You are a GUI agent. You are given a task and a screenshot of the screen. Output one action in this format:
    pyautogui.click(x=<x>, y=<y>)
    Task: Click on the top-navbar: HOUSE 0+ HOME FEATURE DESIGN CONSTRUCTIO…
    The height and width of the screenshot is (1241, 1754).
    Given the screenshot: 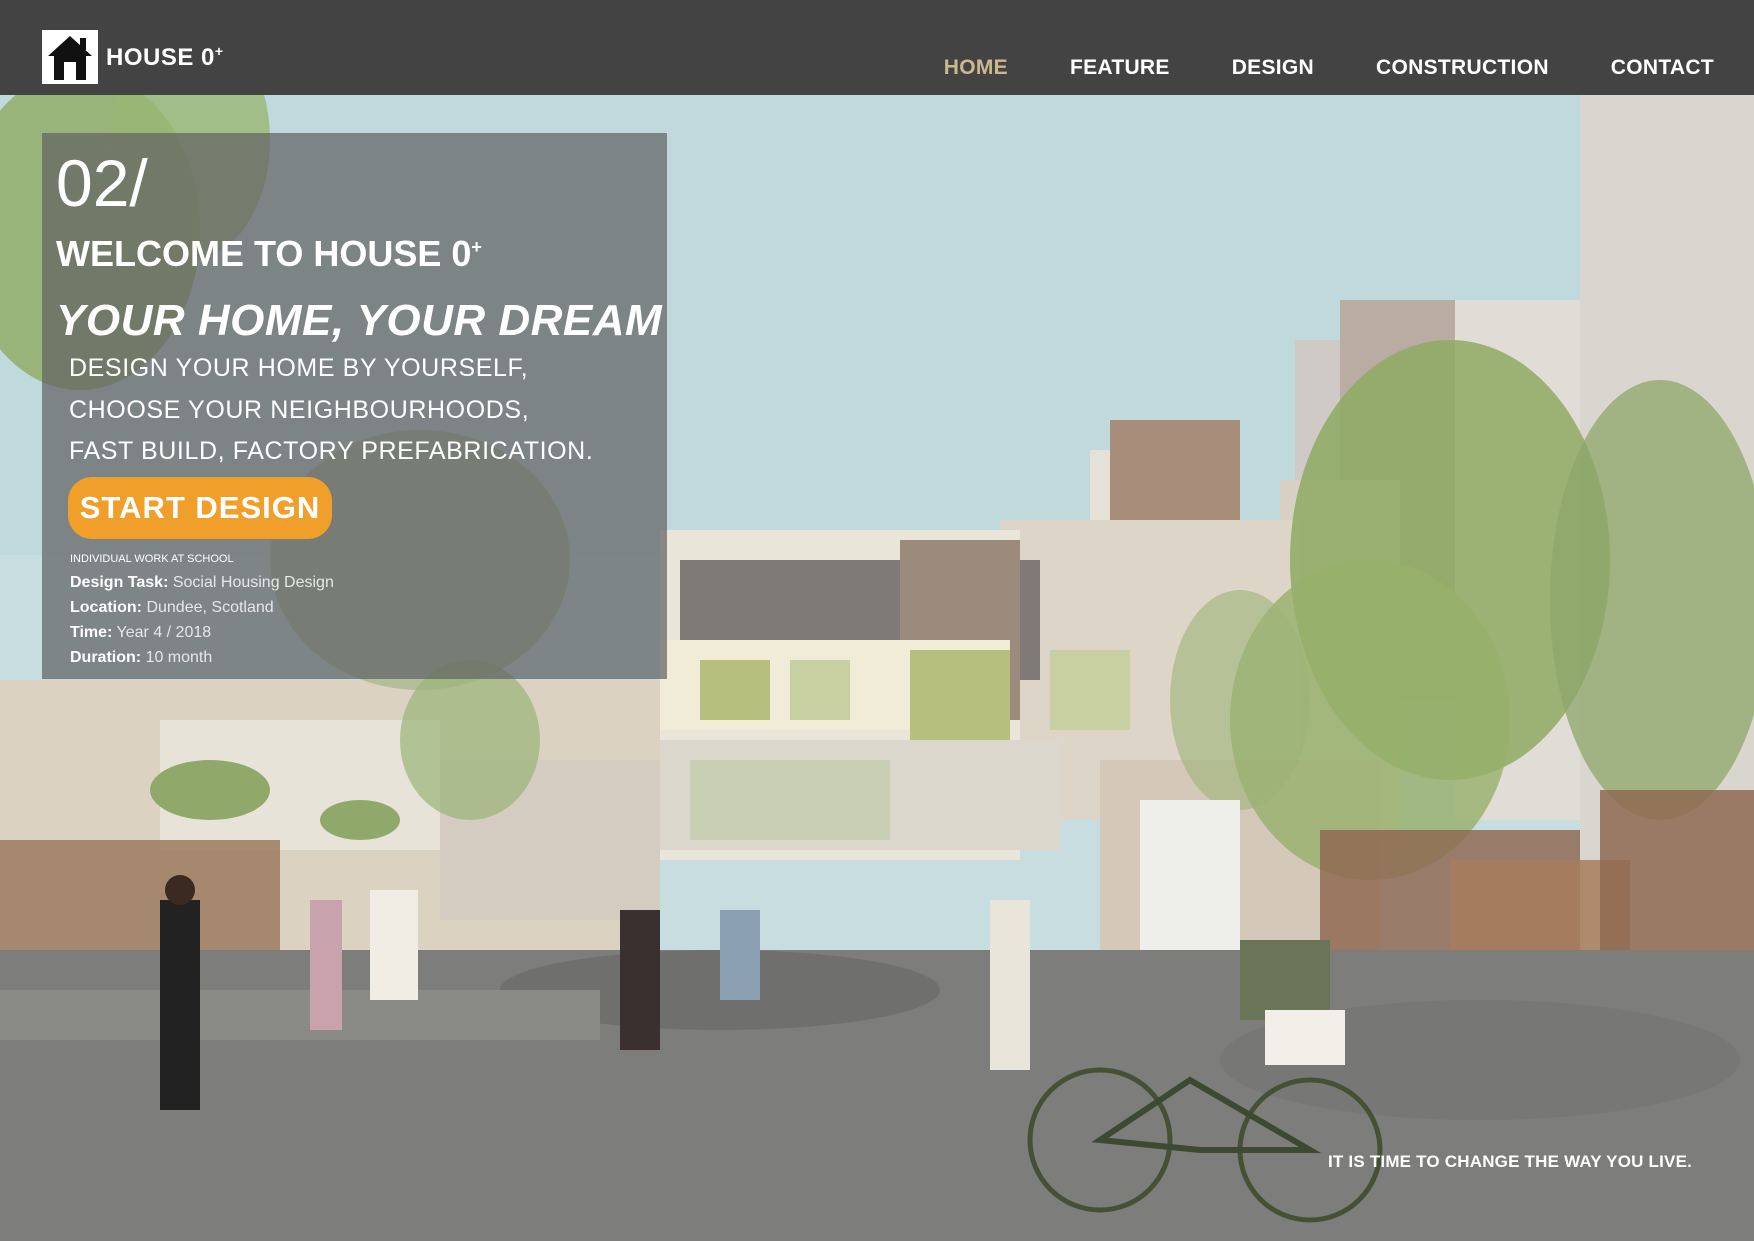 What is the action you would take?
    pyautogui.click(x=877, y=47)
    